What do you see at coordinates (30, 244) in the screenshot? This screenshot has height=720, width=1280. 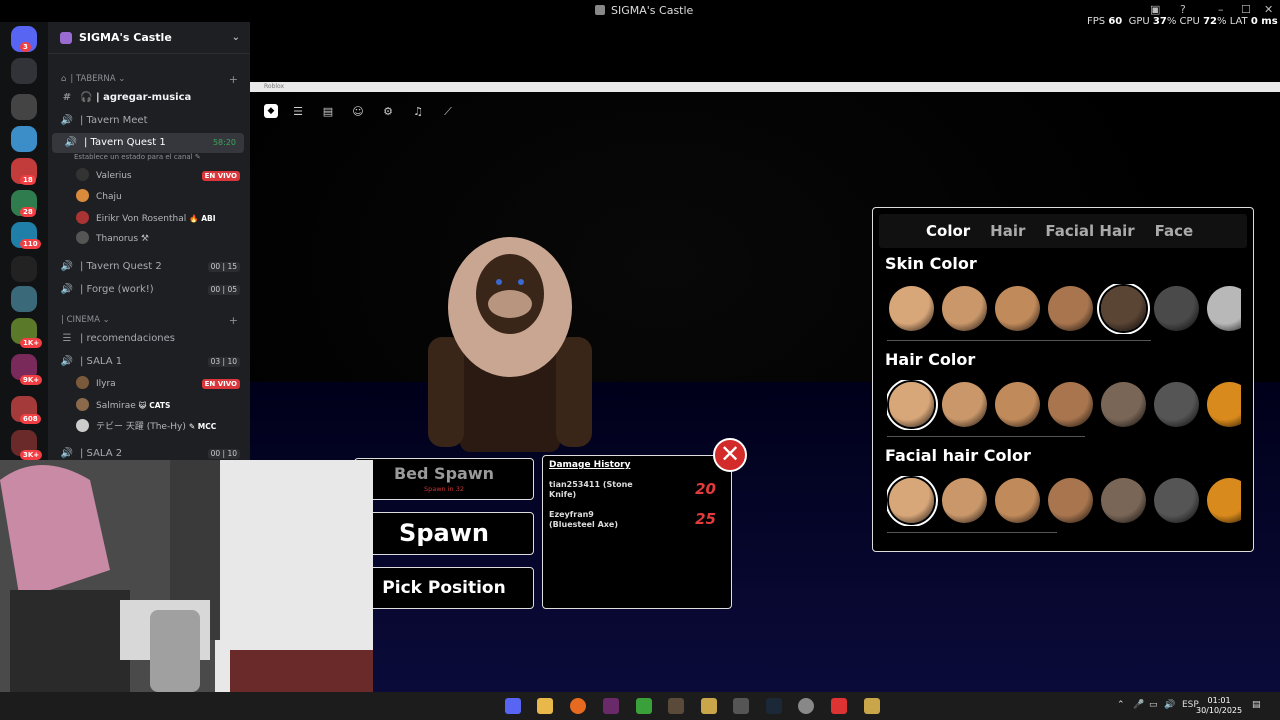 I see `server-badge: 110` at bounding box center [30, 244].